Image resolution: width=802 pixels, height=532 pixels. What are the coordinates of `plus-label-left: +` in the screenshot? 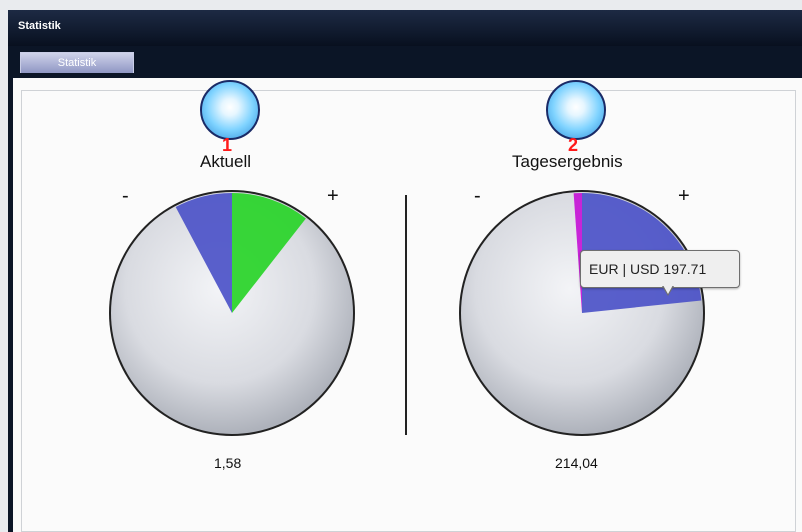 It's located at (333, 196).